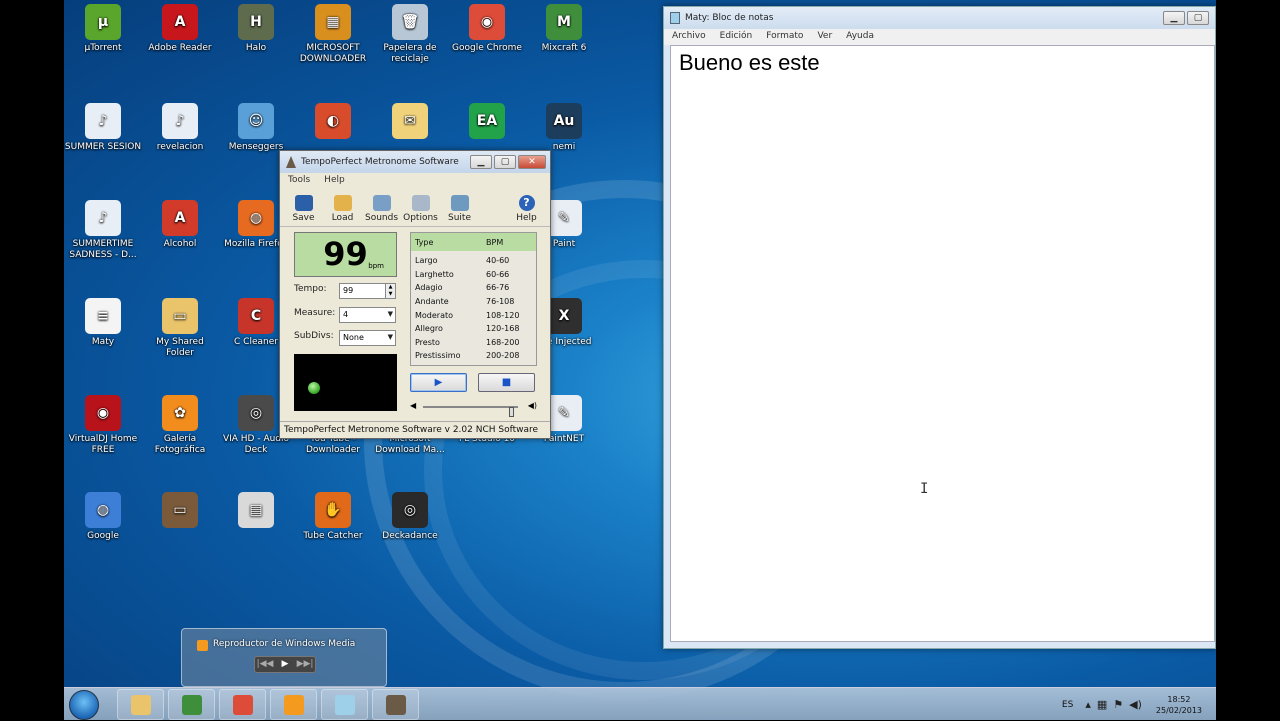 The image size is (1280, 721). Describe the element at coordinates (1067, 705) in the screenshot. I see `language-indicator: ES` at that location.